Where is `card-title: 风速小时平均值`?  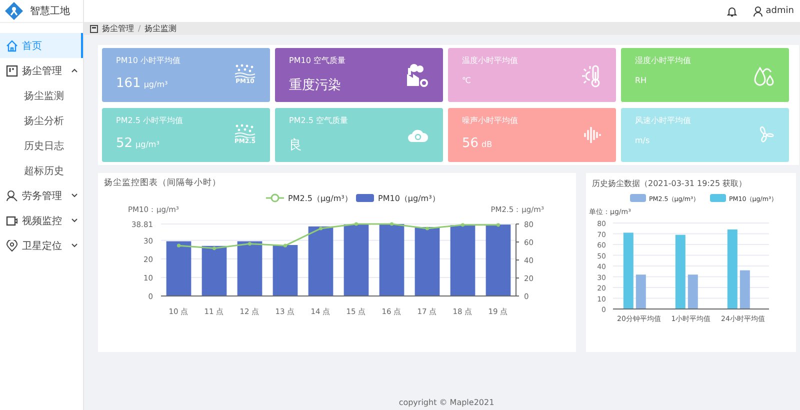
card-title: 风速小时平均值 is located at coordinates (663, 120).